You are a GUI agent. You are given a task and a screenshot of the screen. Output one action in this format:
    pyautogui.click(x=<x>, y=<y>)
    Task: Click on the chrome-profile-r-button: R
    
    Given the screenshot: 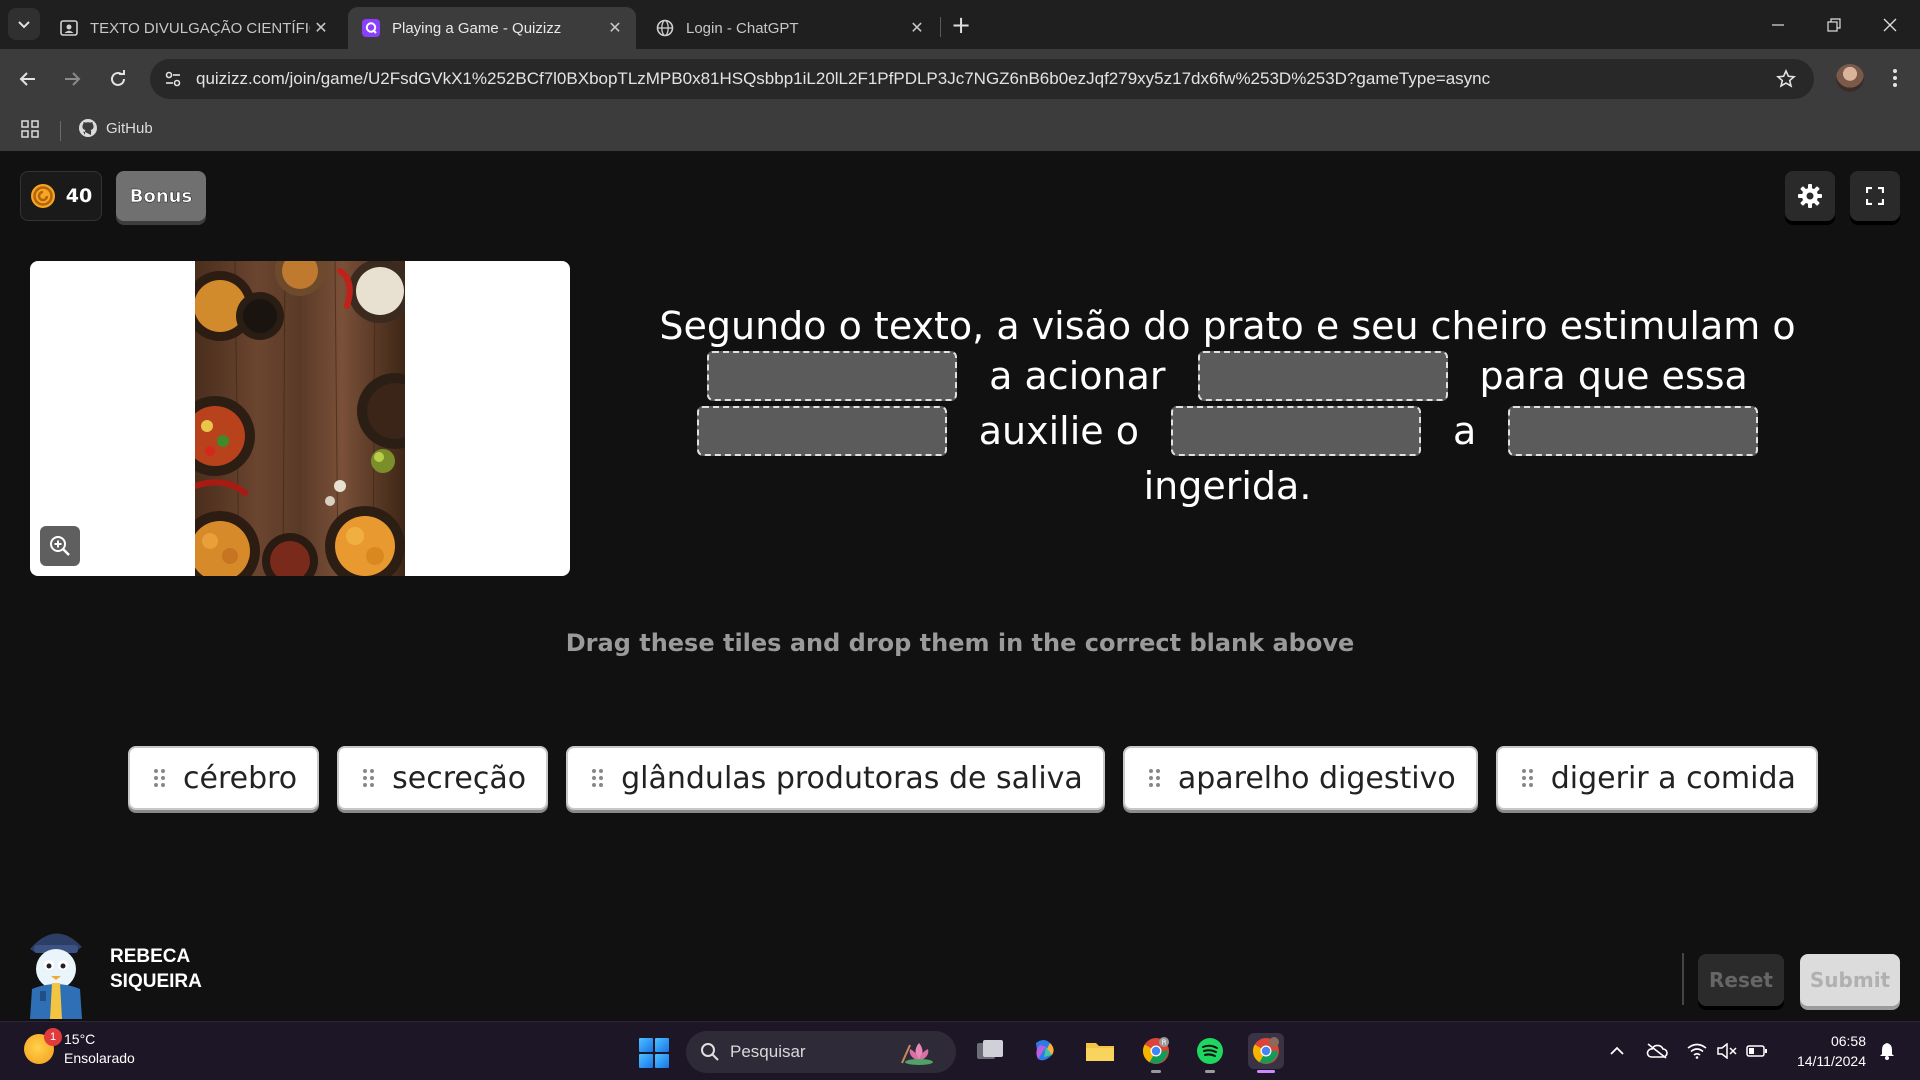 What is the action you would take?
    pyautogui.click(x=1156, y=1053)
    